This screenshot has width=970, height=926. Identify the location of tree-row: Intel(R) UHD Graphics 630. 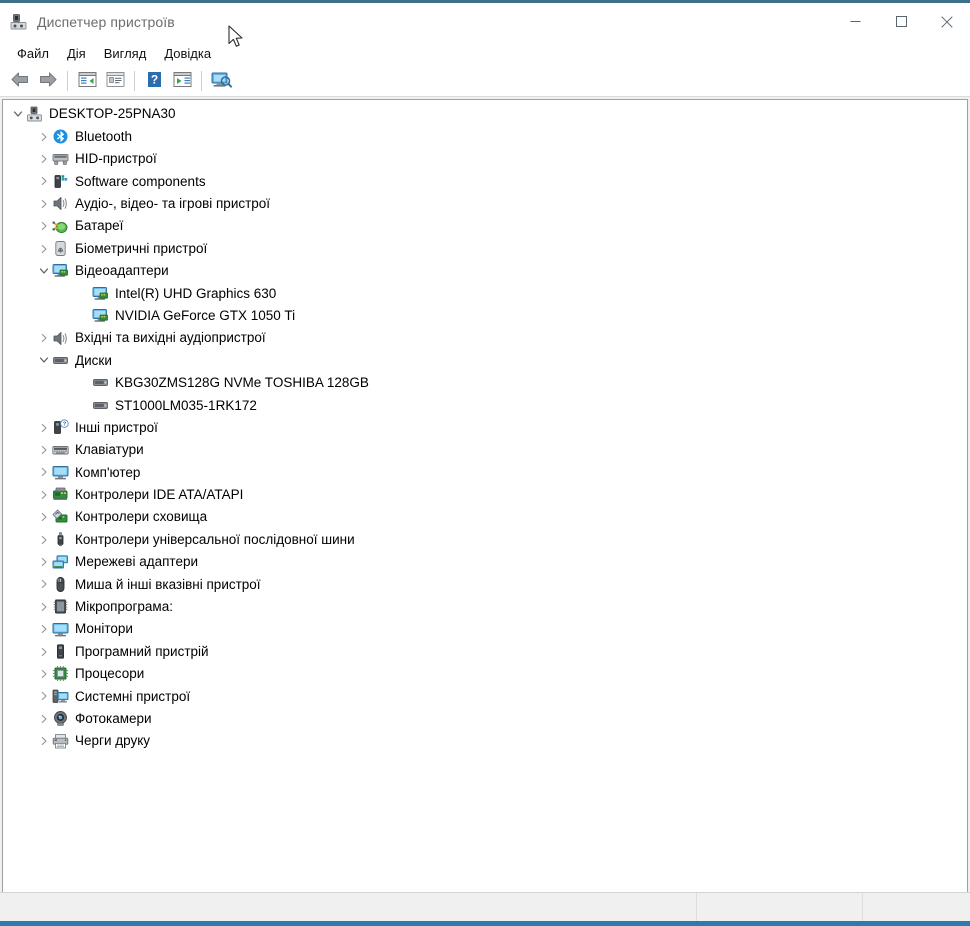
(485, 293).